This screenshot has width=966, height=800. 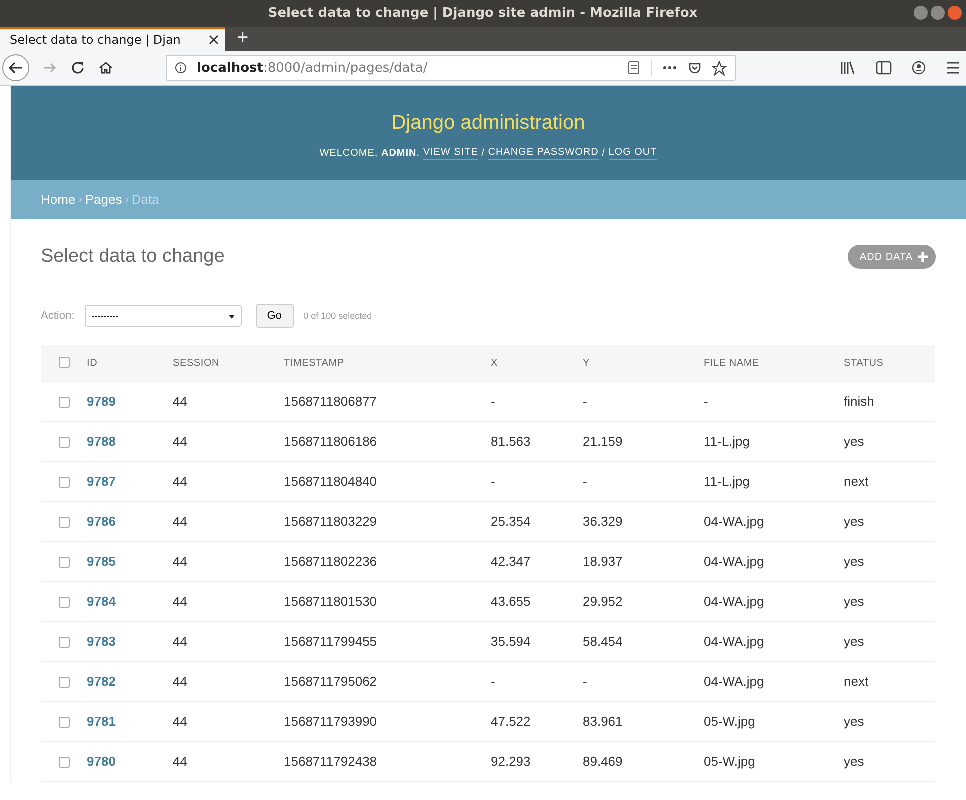 What do you see at coordinates (101, 761) in the screenshot?
I see `record-link: 9780` at bounding box center [101, 761].